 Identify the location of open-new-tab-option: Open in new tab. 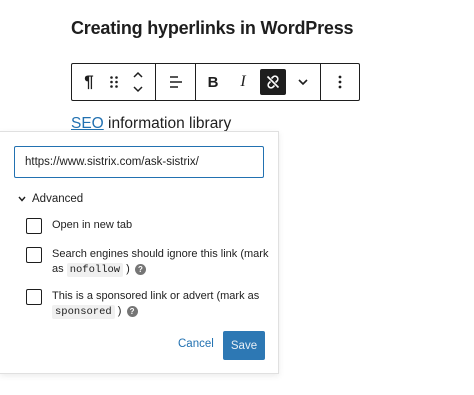
(149, 226).